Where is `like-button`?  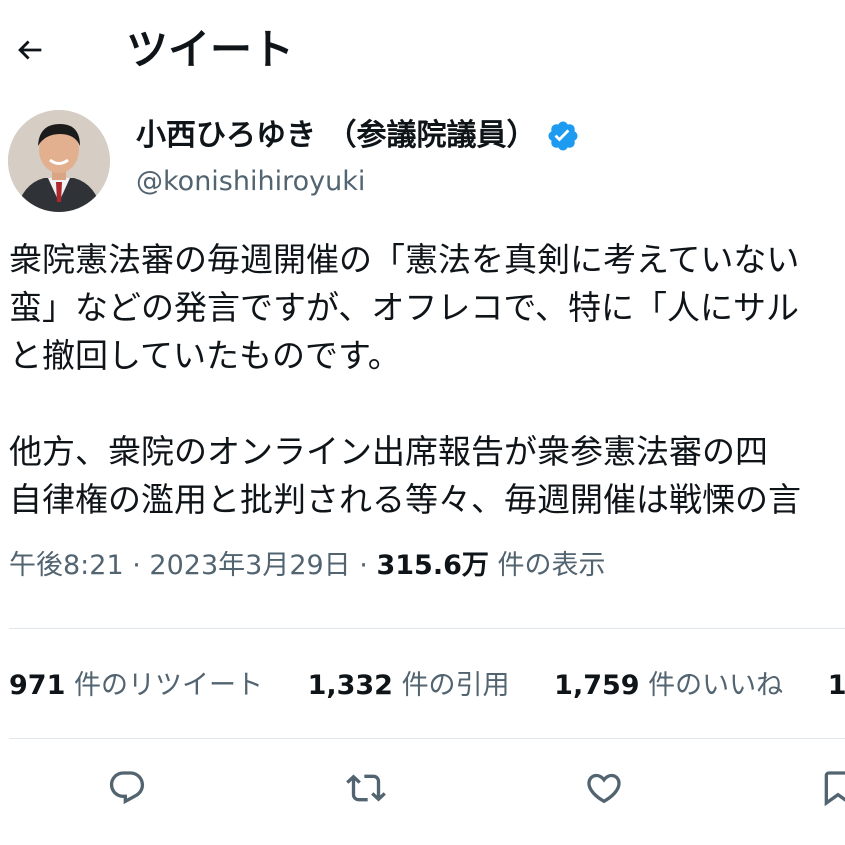
like-button is located at coordinates (604, 788).